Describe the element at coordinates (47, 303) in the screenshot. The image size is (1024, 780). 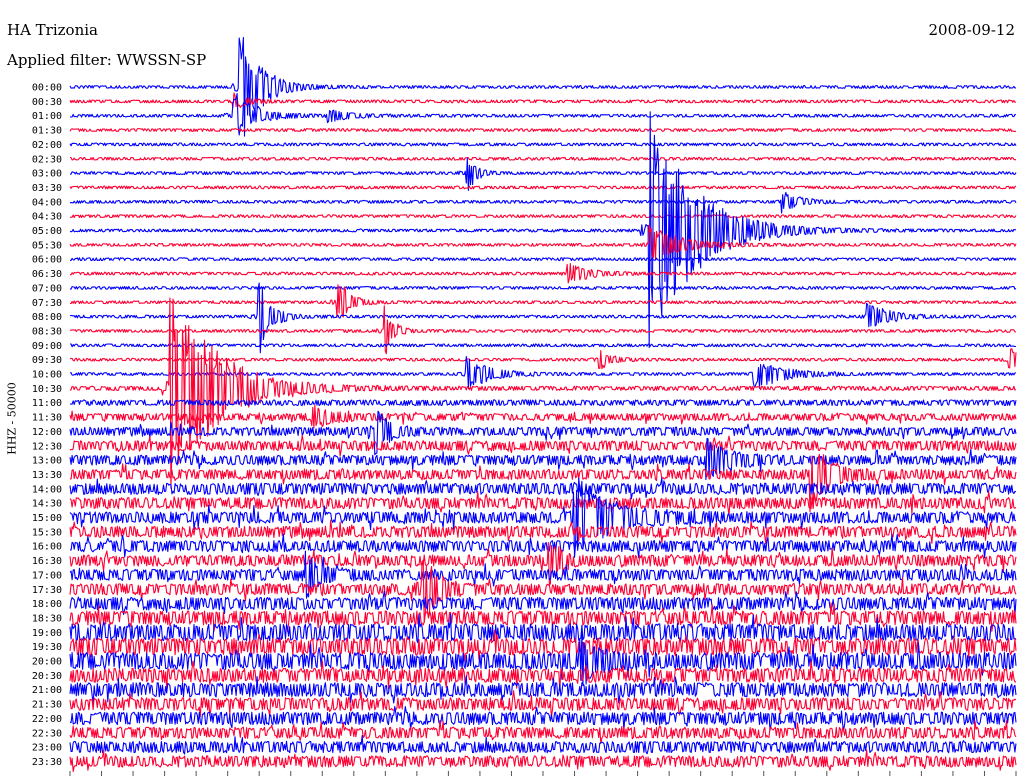
I see `row-time-label: 07:30` at that location.